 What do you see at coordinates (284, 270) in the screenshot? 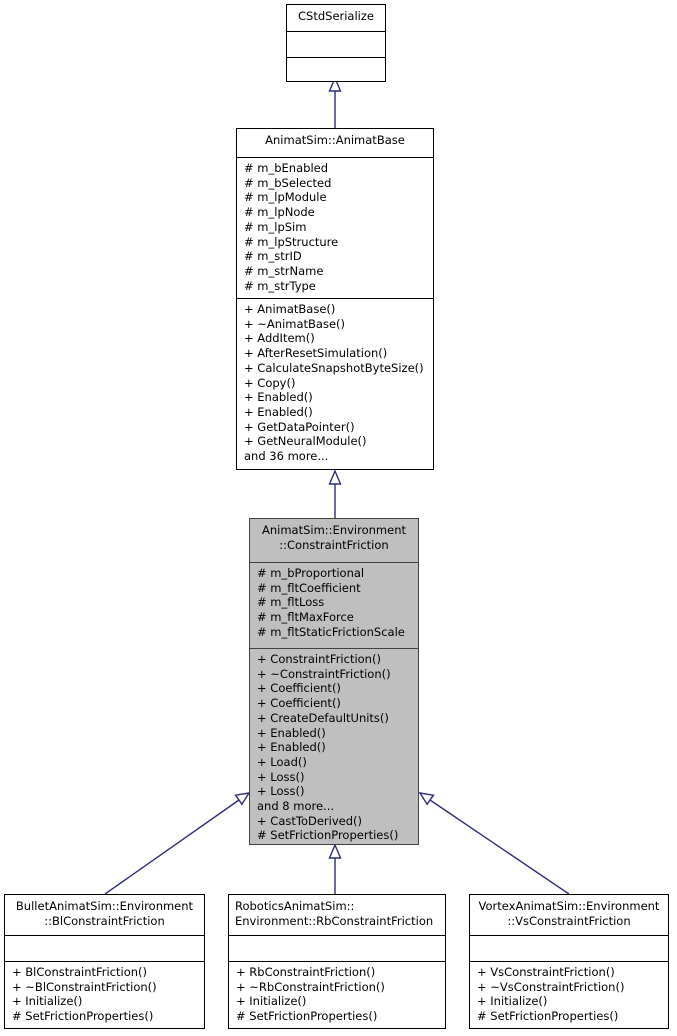
I see `attribute-item: # m_strName` at bounding box center [284, 270].